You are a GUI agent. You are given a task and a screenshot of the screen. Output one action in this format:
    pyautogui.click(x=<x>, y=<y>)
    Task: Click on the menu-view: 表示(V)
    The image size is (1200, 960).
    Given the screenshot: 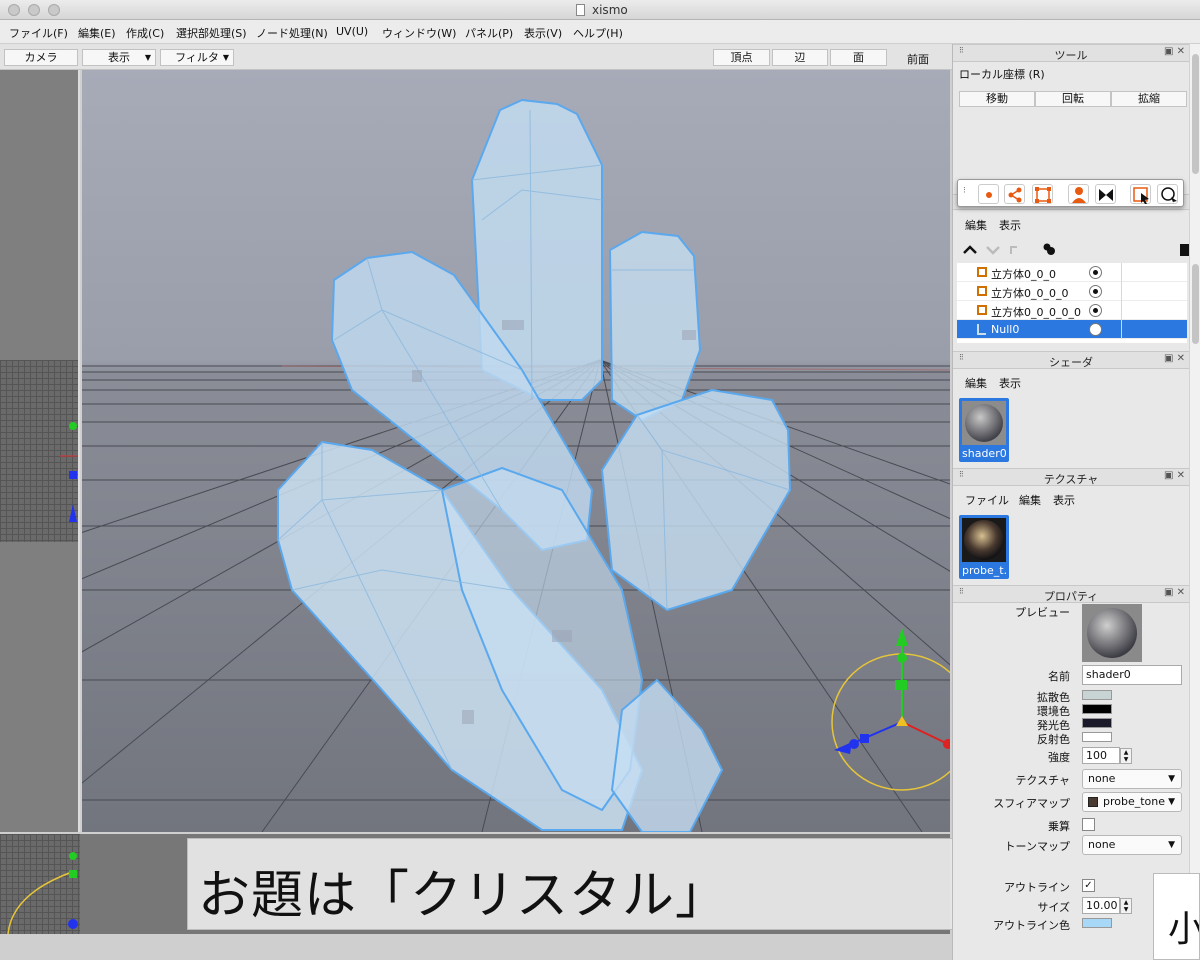 What is the action you would take?
    pyautogui.click(x=543, y=33)
    